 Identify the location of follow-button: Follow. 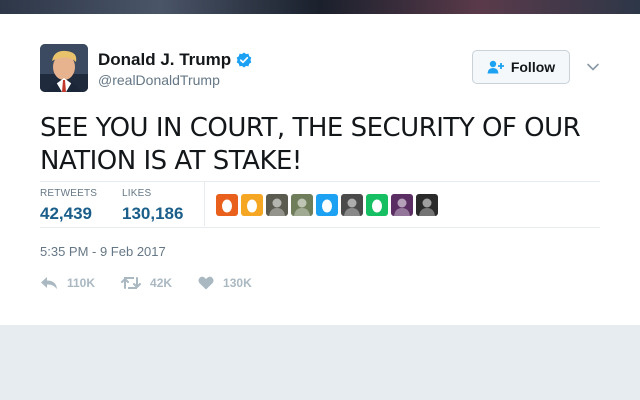
(521, 67).